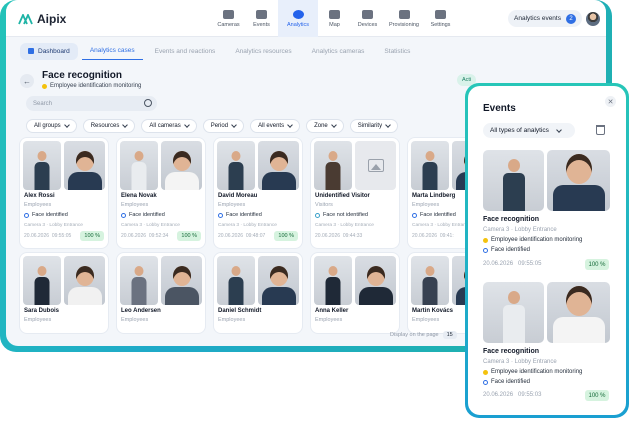 The width and height of the screenshot is (639, 432). What do you see at coordinates (374, 126) in the screenshot?
I see `filter-similarity: Similarity` at bounding box center [374, 126].